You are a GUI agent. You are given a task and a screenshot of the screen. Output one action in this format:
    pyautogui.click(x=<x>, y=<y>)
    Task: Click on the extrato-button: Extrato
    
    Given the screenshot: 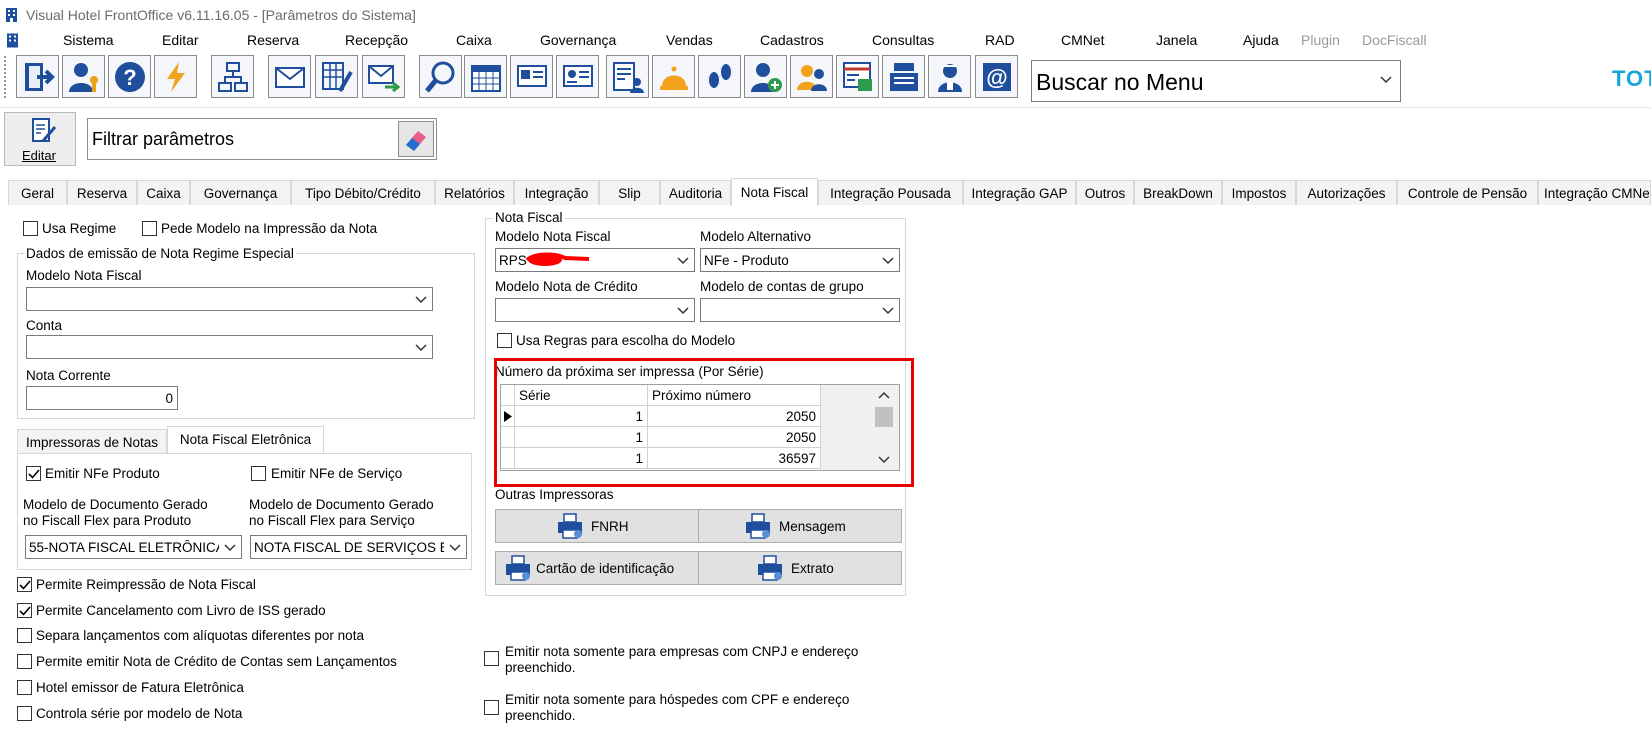 What is the action you would take?
    pyautogui.click(x=800, y=568)
    